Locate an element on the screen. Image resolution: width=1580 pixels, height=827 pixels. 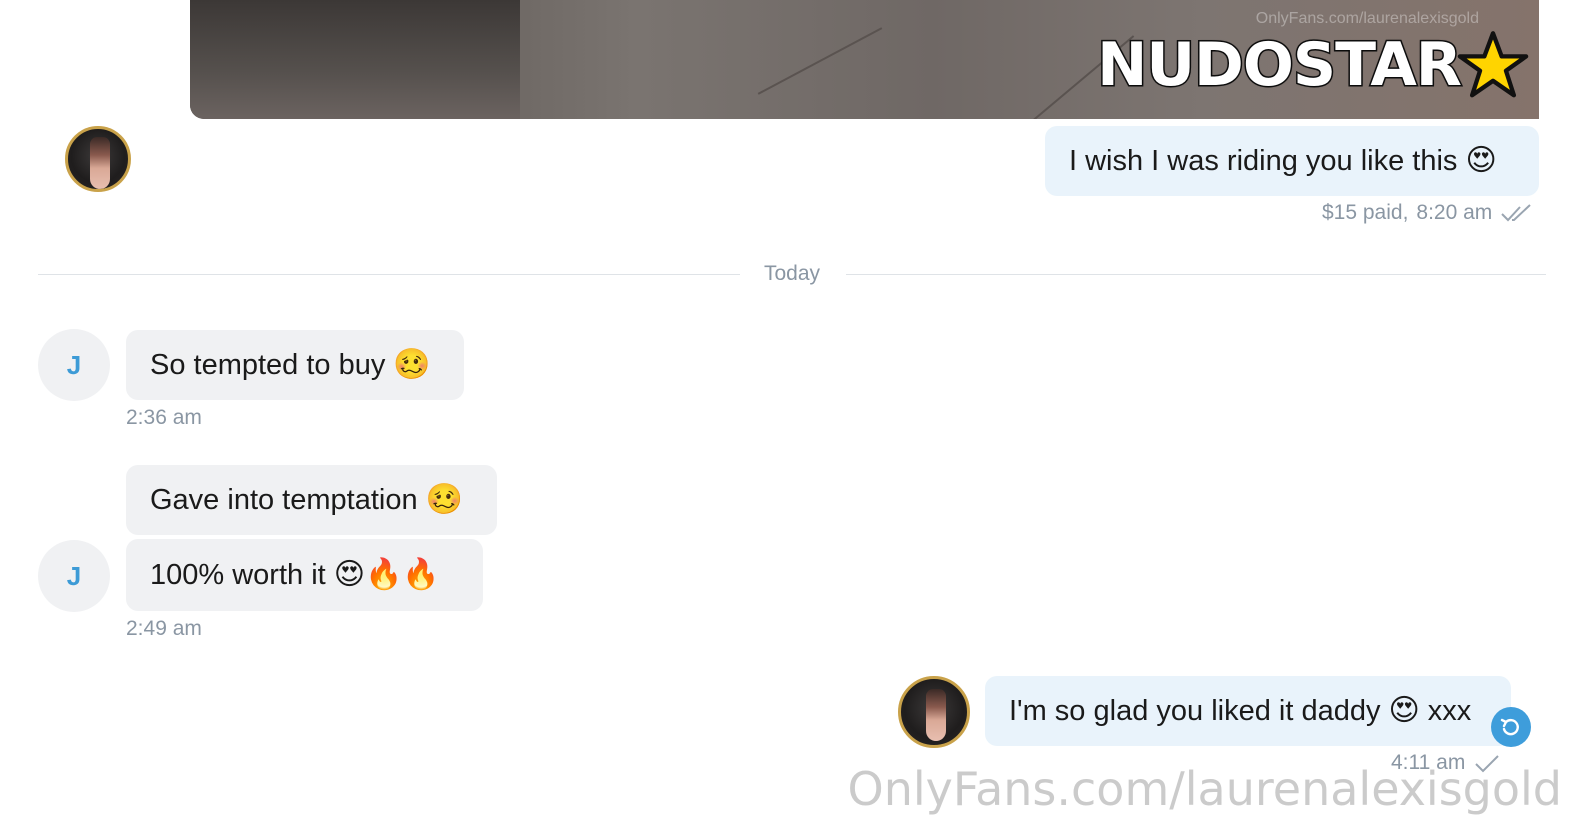
divider-right is located at coordinates (1196, 274).